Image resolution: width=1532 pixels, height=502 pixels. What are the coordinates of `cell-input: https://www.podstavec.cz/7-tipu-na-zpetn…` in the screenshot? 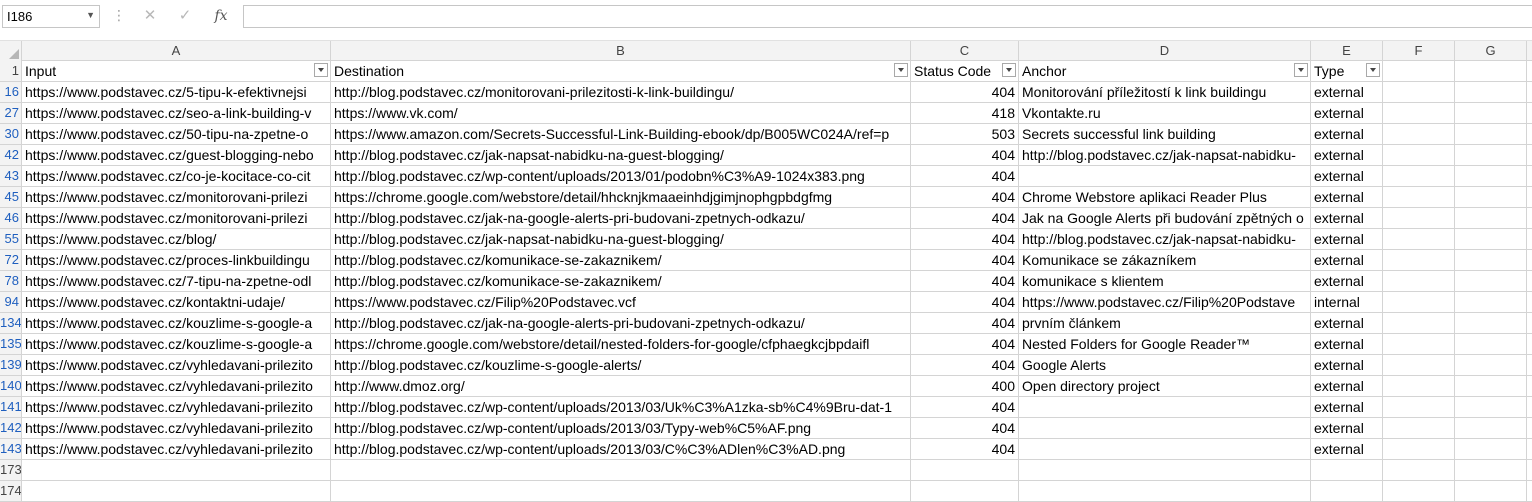 It's located at (176, 281).